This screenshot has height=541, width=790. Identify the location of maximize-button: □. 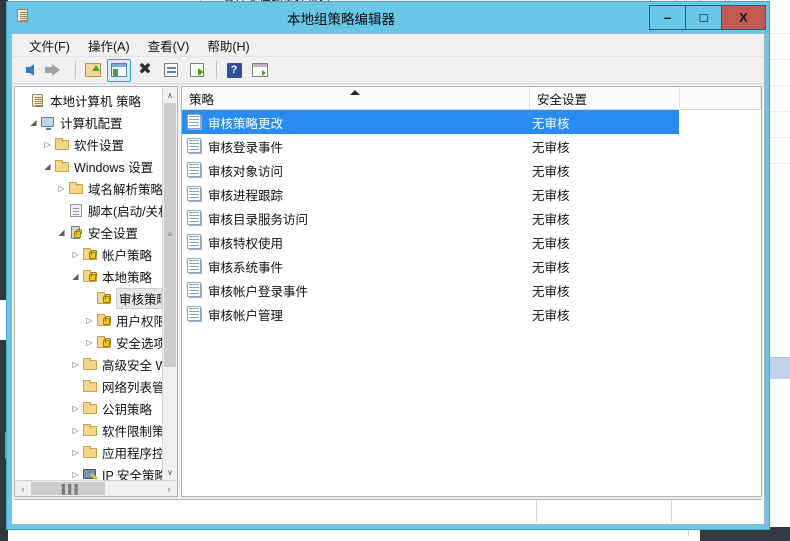
(703, 17).